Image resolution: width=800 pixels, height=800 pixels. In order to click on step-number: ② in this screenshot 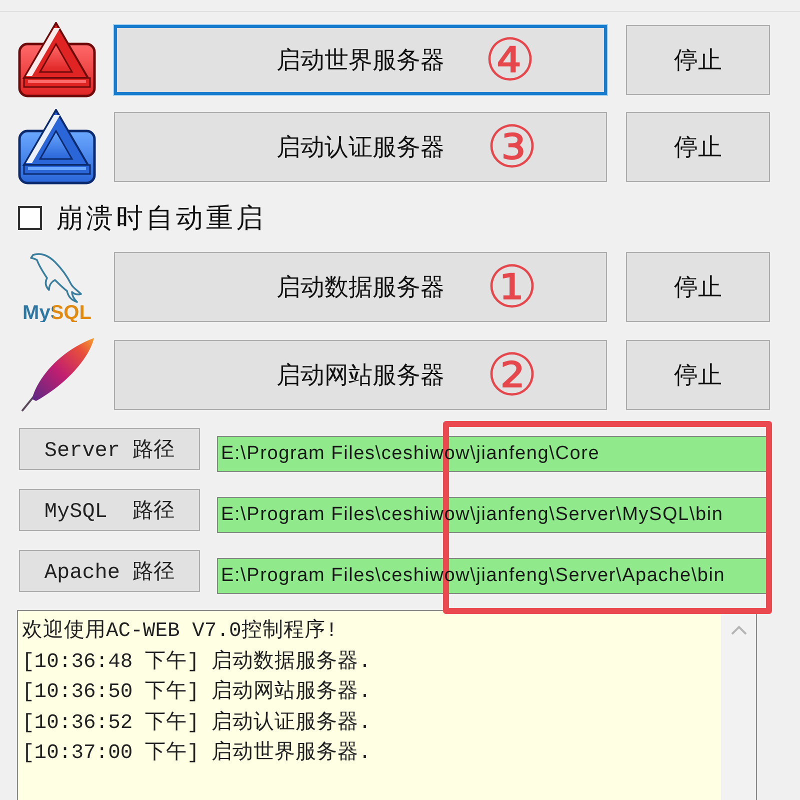, I will do `click(512, 375)`.